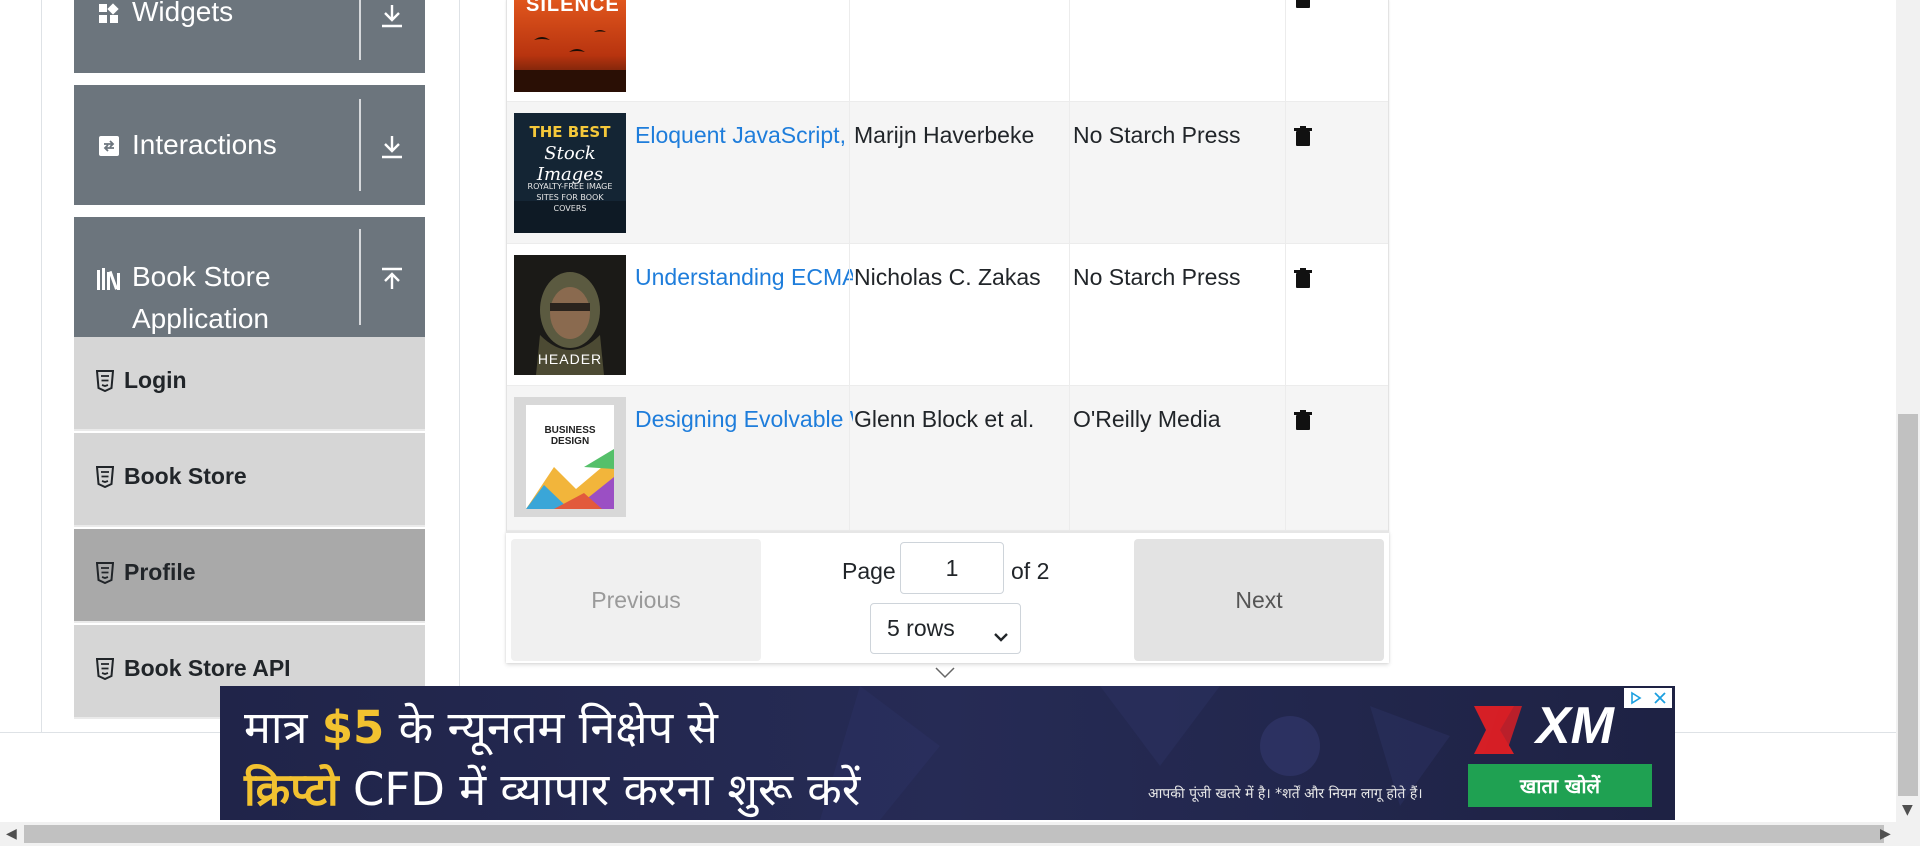 The width and height of the screenshot is (1920, 846). I want to click on adchoices-icon, so click(1636, 698).